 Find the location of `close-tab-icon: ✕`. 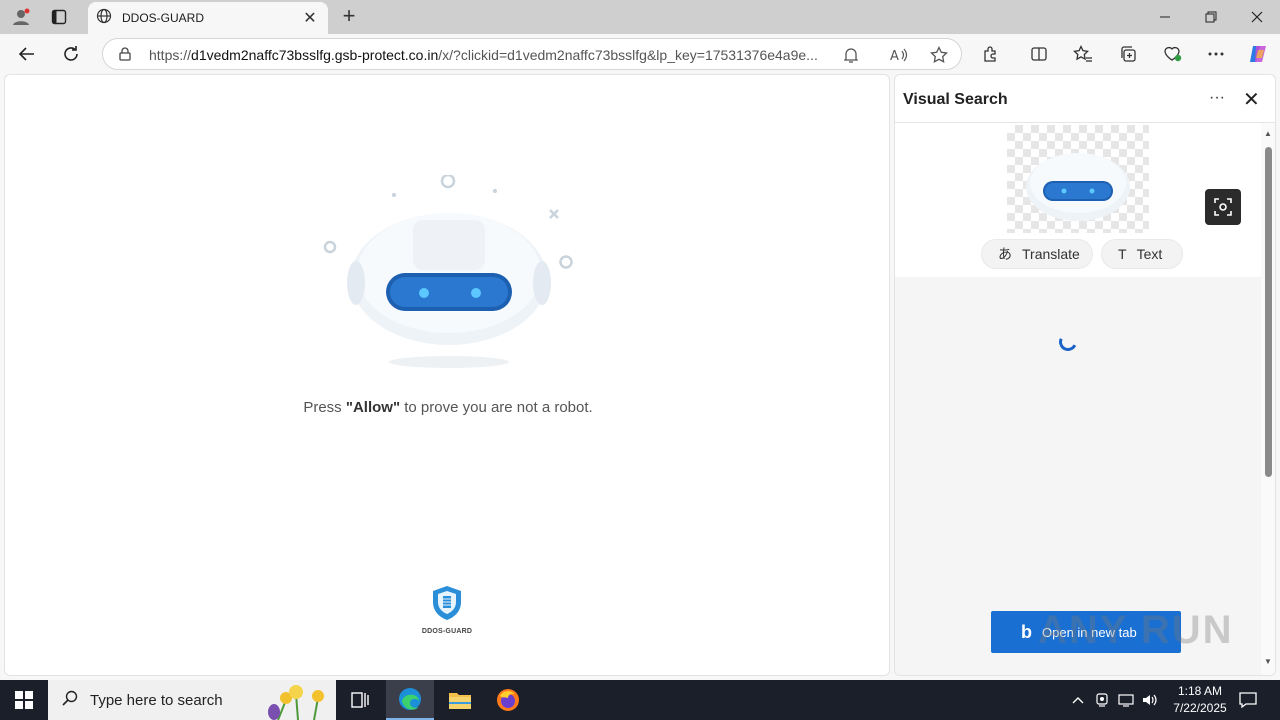

close-tab-icon: ✕ is located at coordinates (310, 18).